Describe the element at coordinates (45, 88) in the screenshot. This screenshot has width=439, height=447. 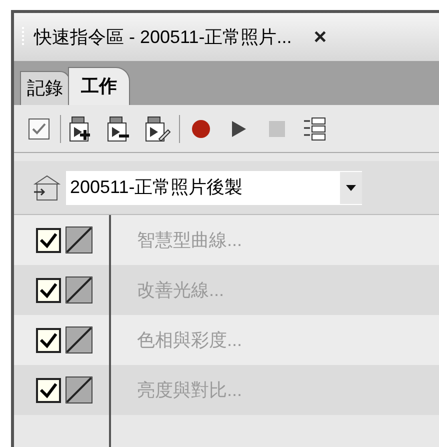
I see `tab: 記錄` at that location.